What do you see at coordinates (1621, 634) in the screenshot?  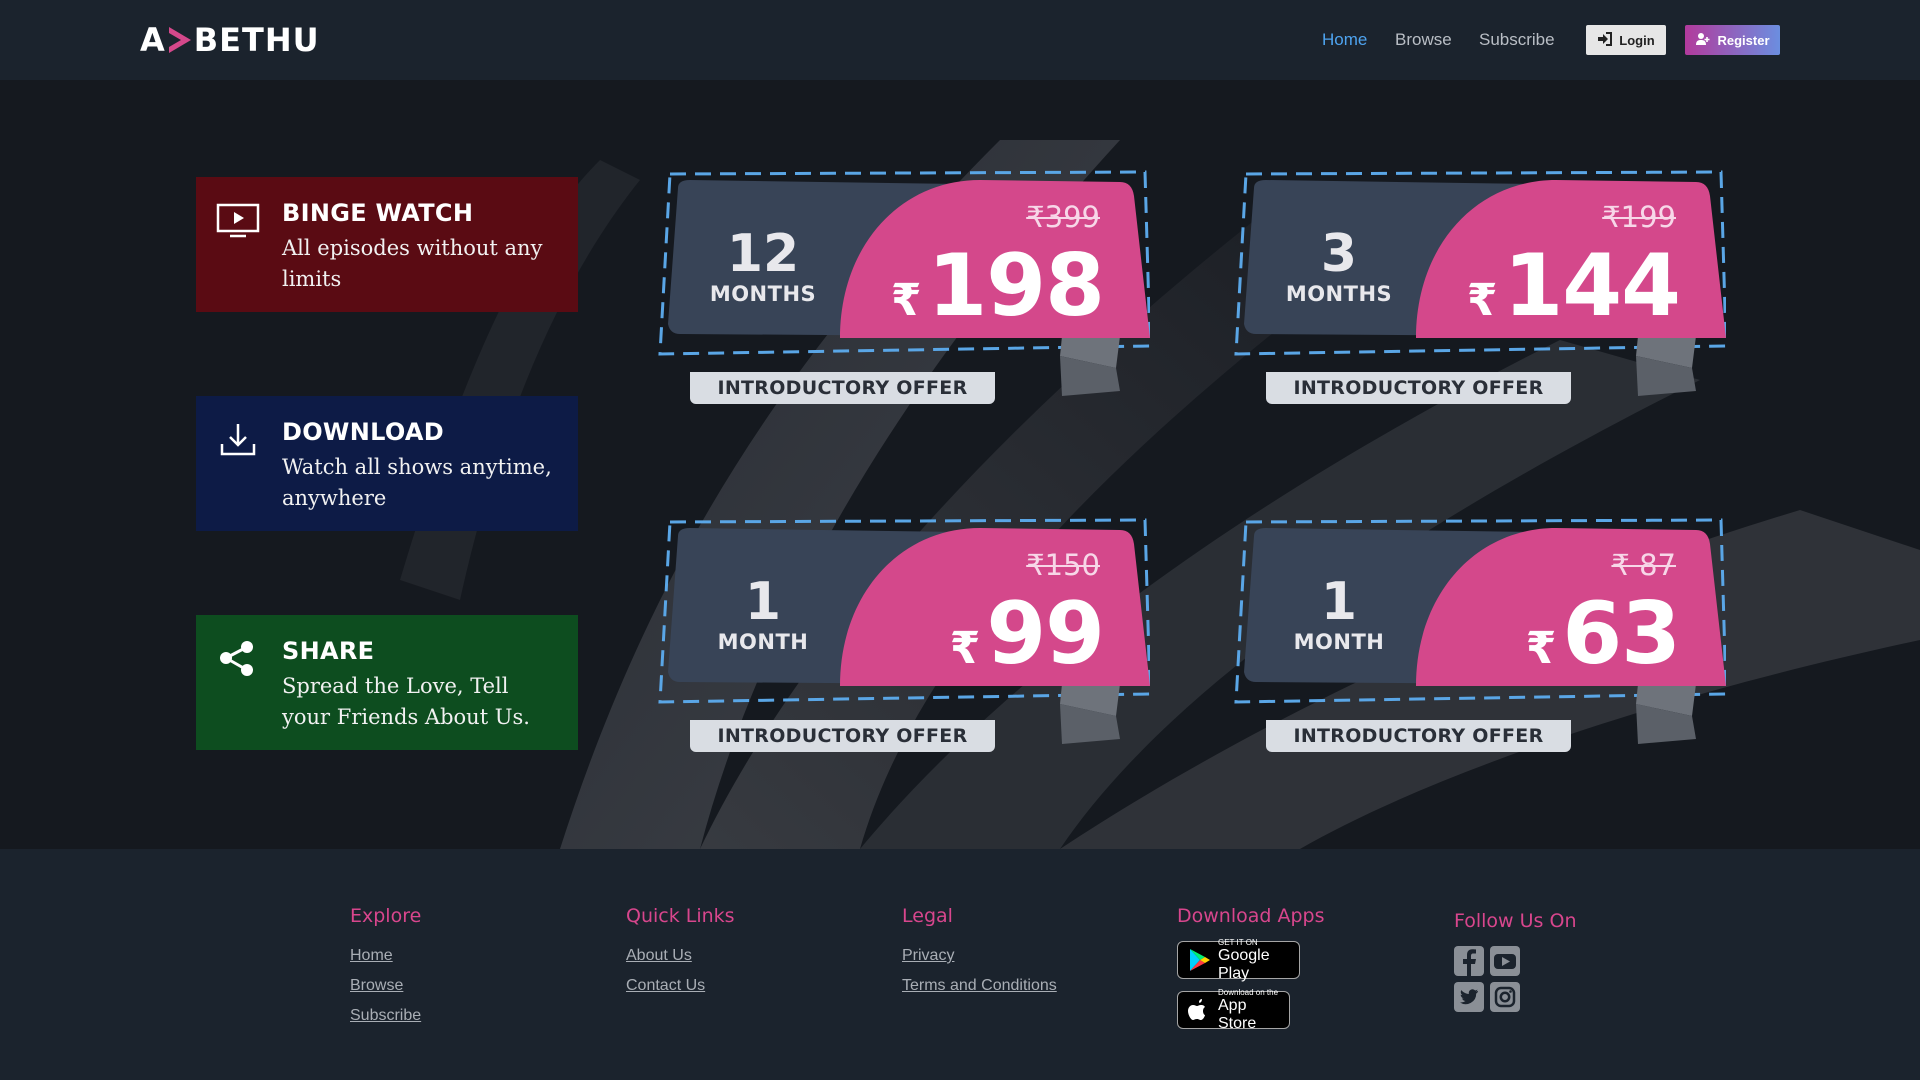 I see `plan-price-amount: 63` at bounding box center [1621, 634].